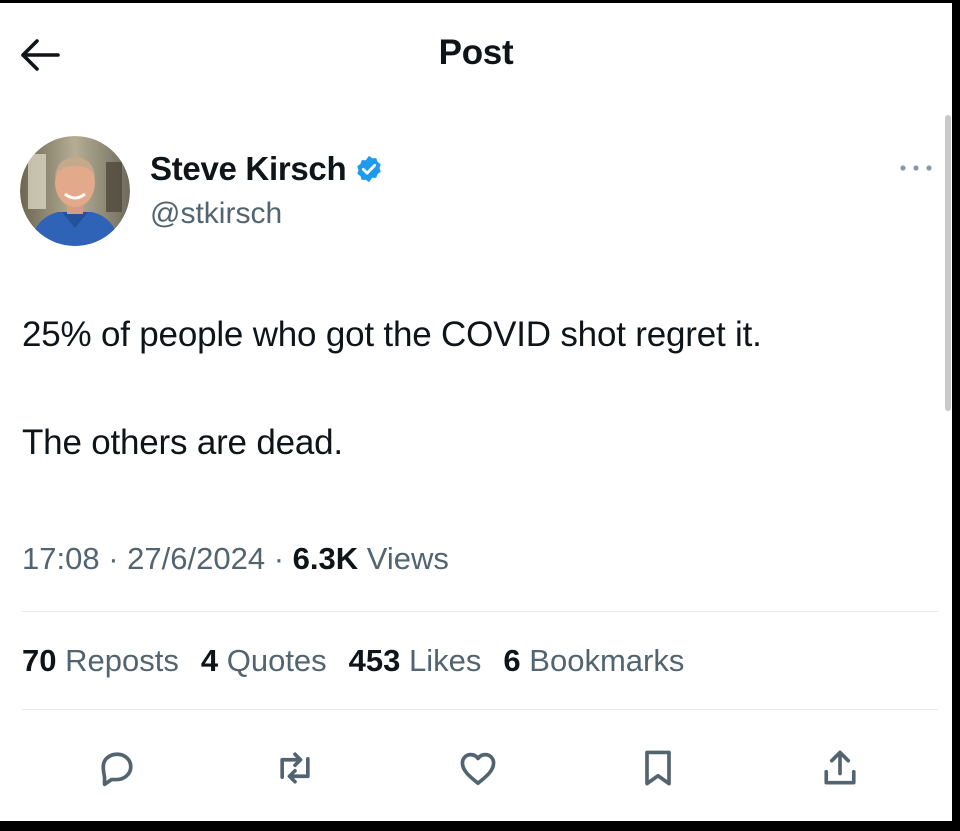 Image resolution: width=960 pixels, height=831 pixels. I want to click on avatar-photo, so click(75, 191).